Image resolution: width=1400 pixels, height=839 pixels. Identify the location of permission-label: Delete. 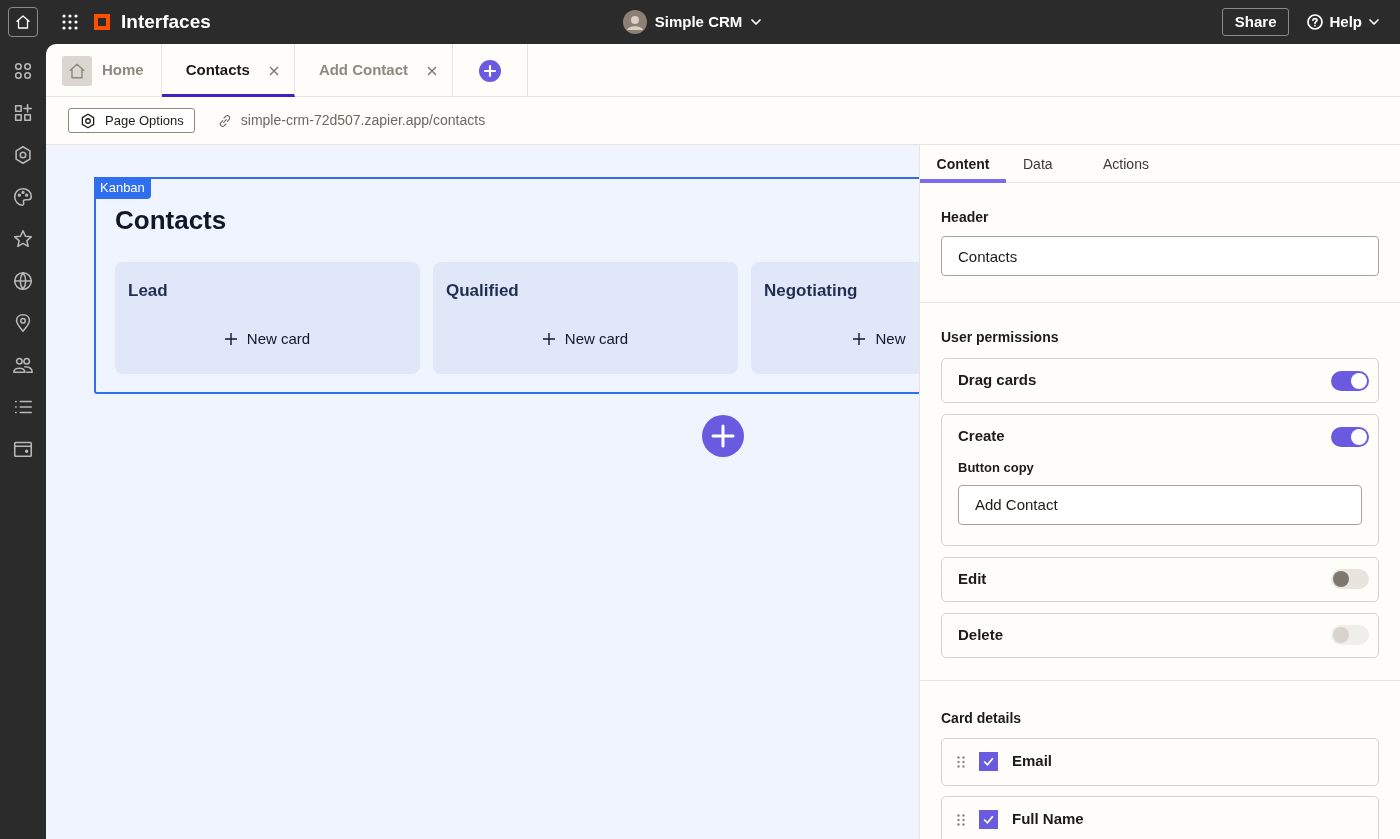
(981, 634).